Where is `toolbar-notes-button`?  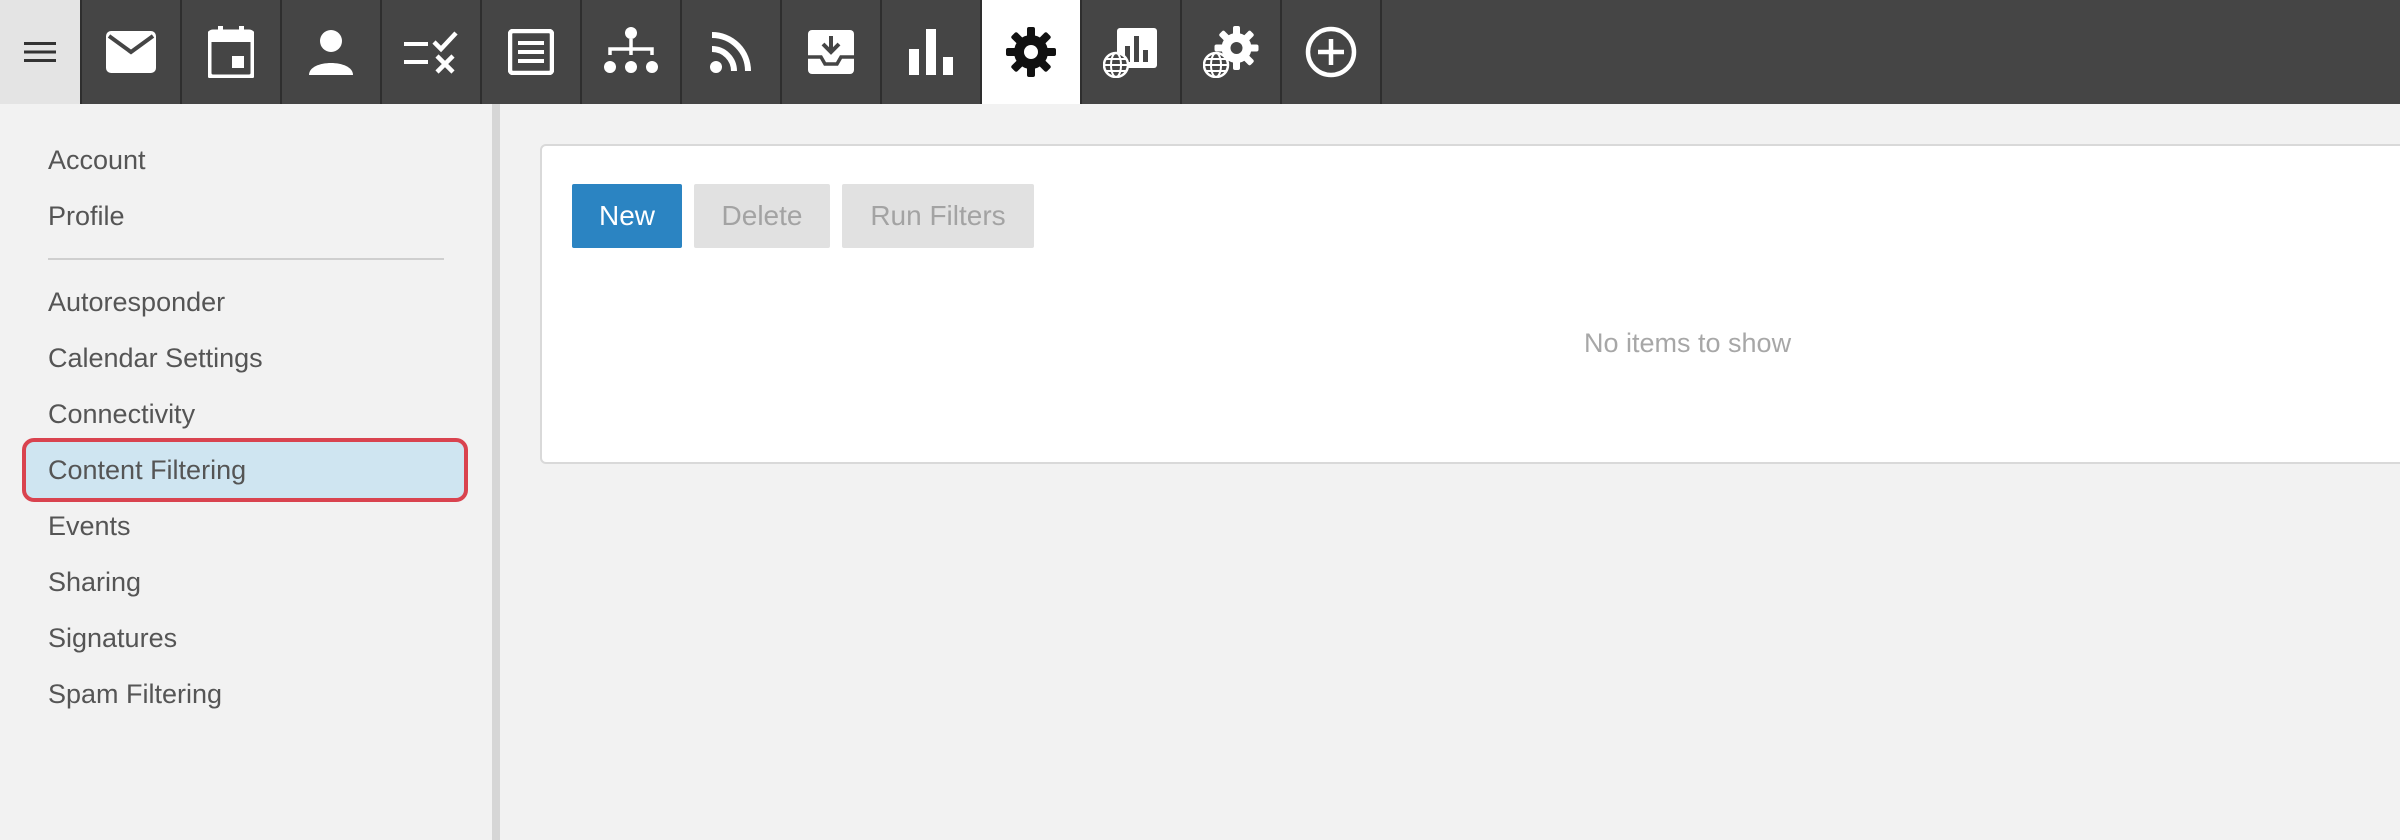 toolbar-notes-button is located at coordinates (532, 52).